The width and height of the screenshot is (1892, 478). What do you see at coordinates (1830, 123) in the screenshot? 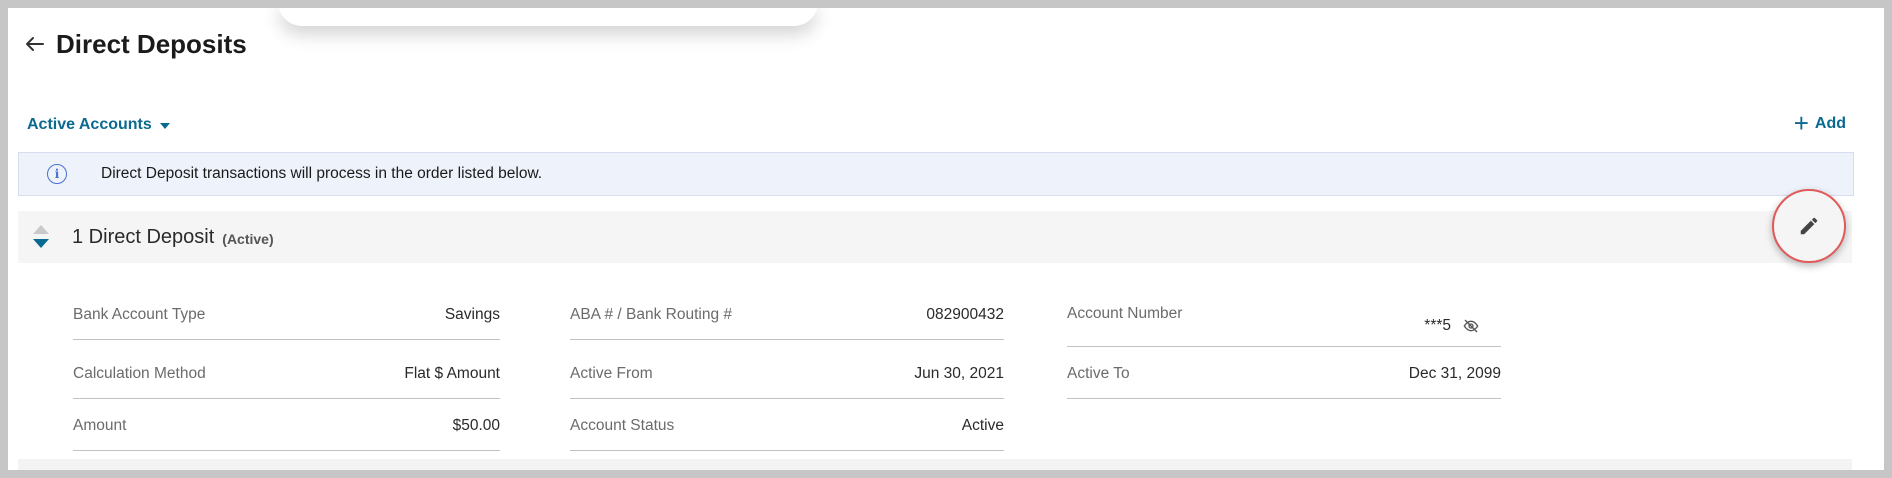
I see `add-label: Add` at bounding box center [1830, 123].